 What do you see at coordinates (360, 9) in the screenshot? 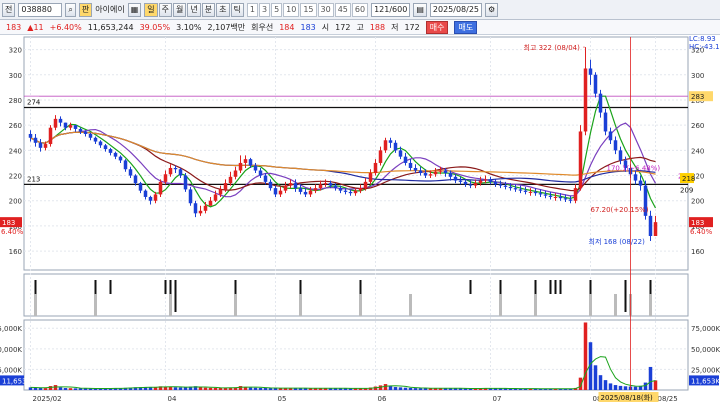
I see `minute-button: 60` at bounding box center [360, 9].